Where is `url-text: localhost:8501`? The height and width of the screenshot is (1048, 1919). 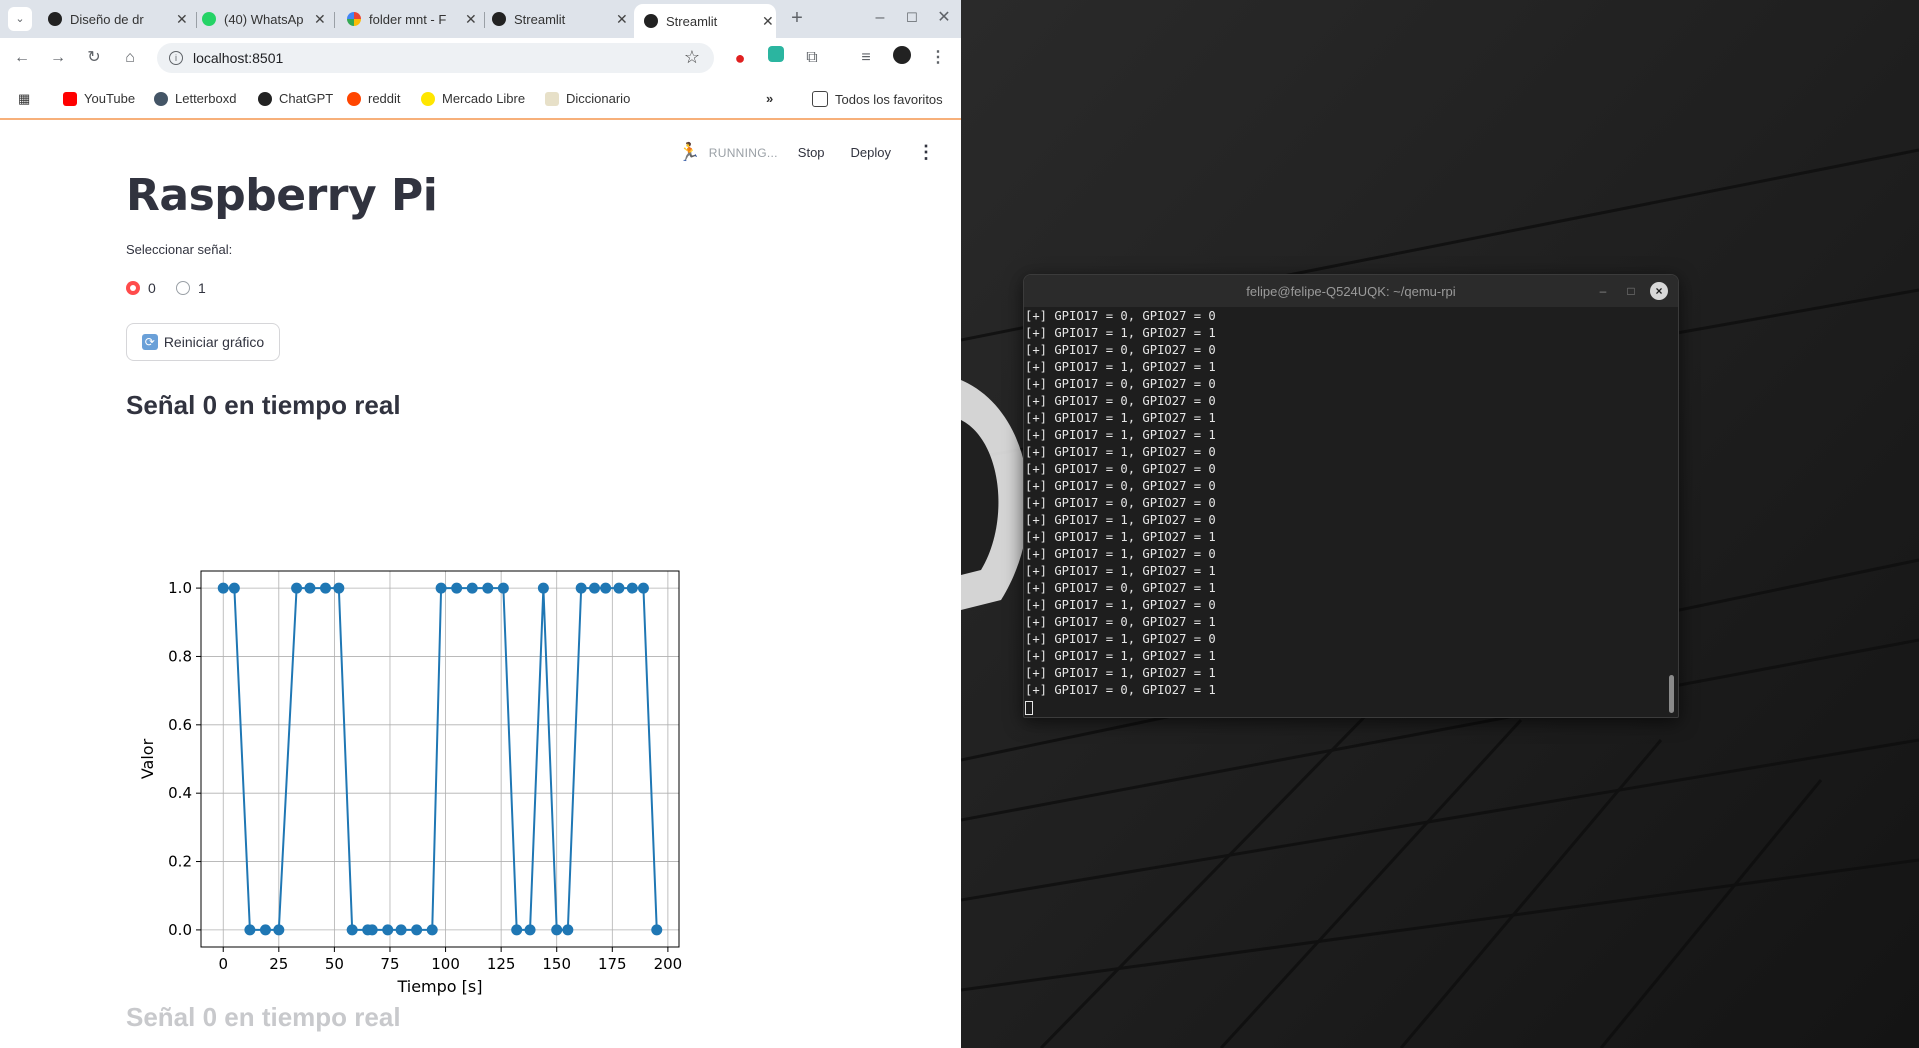 url-text: localhost:8501 is located at coordinates (238, 58).